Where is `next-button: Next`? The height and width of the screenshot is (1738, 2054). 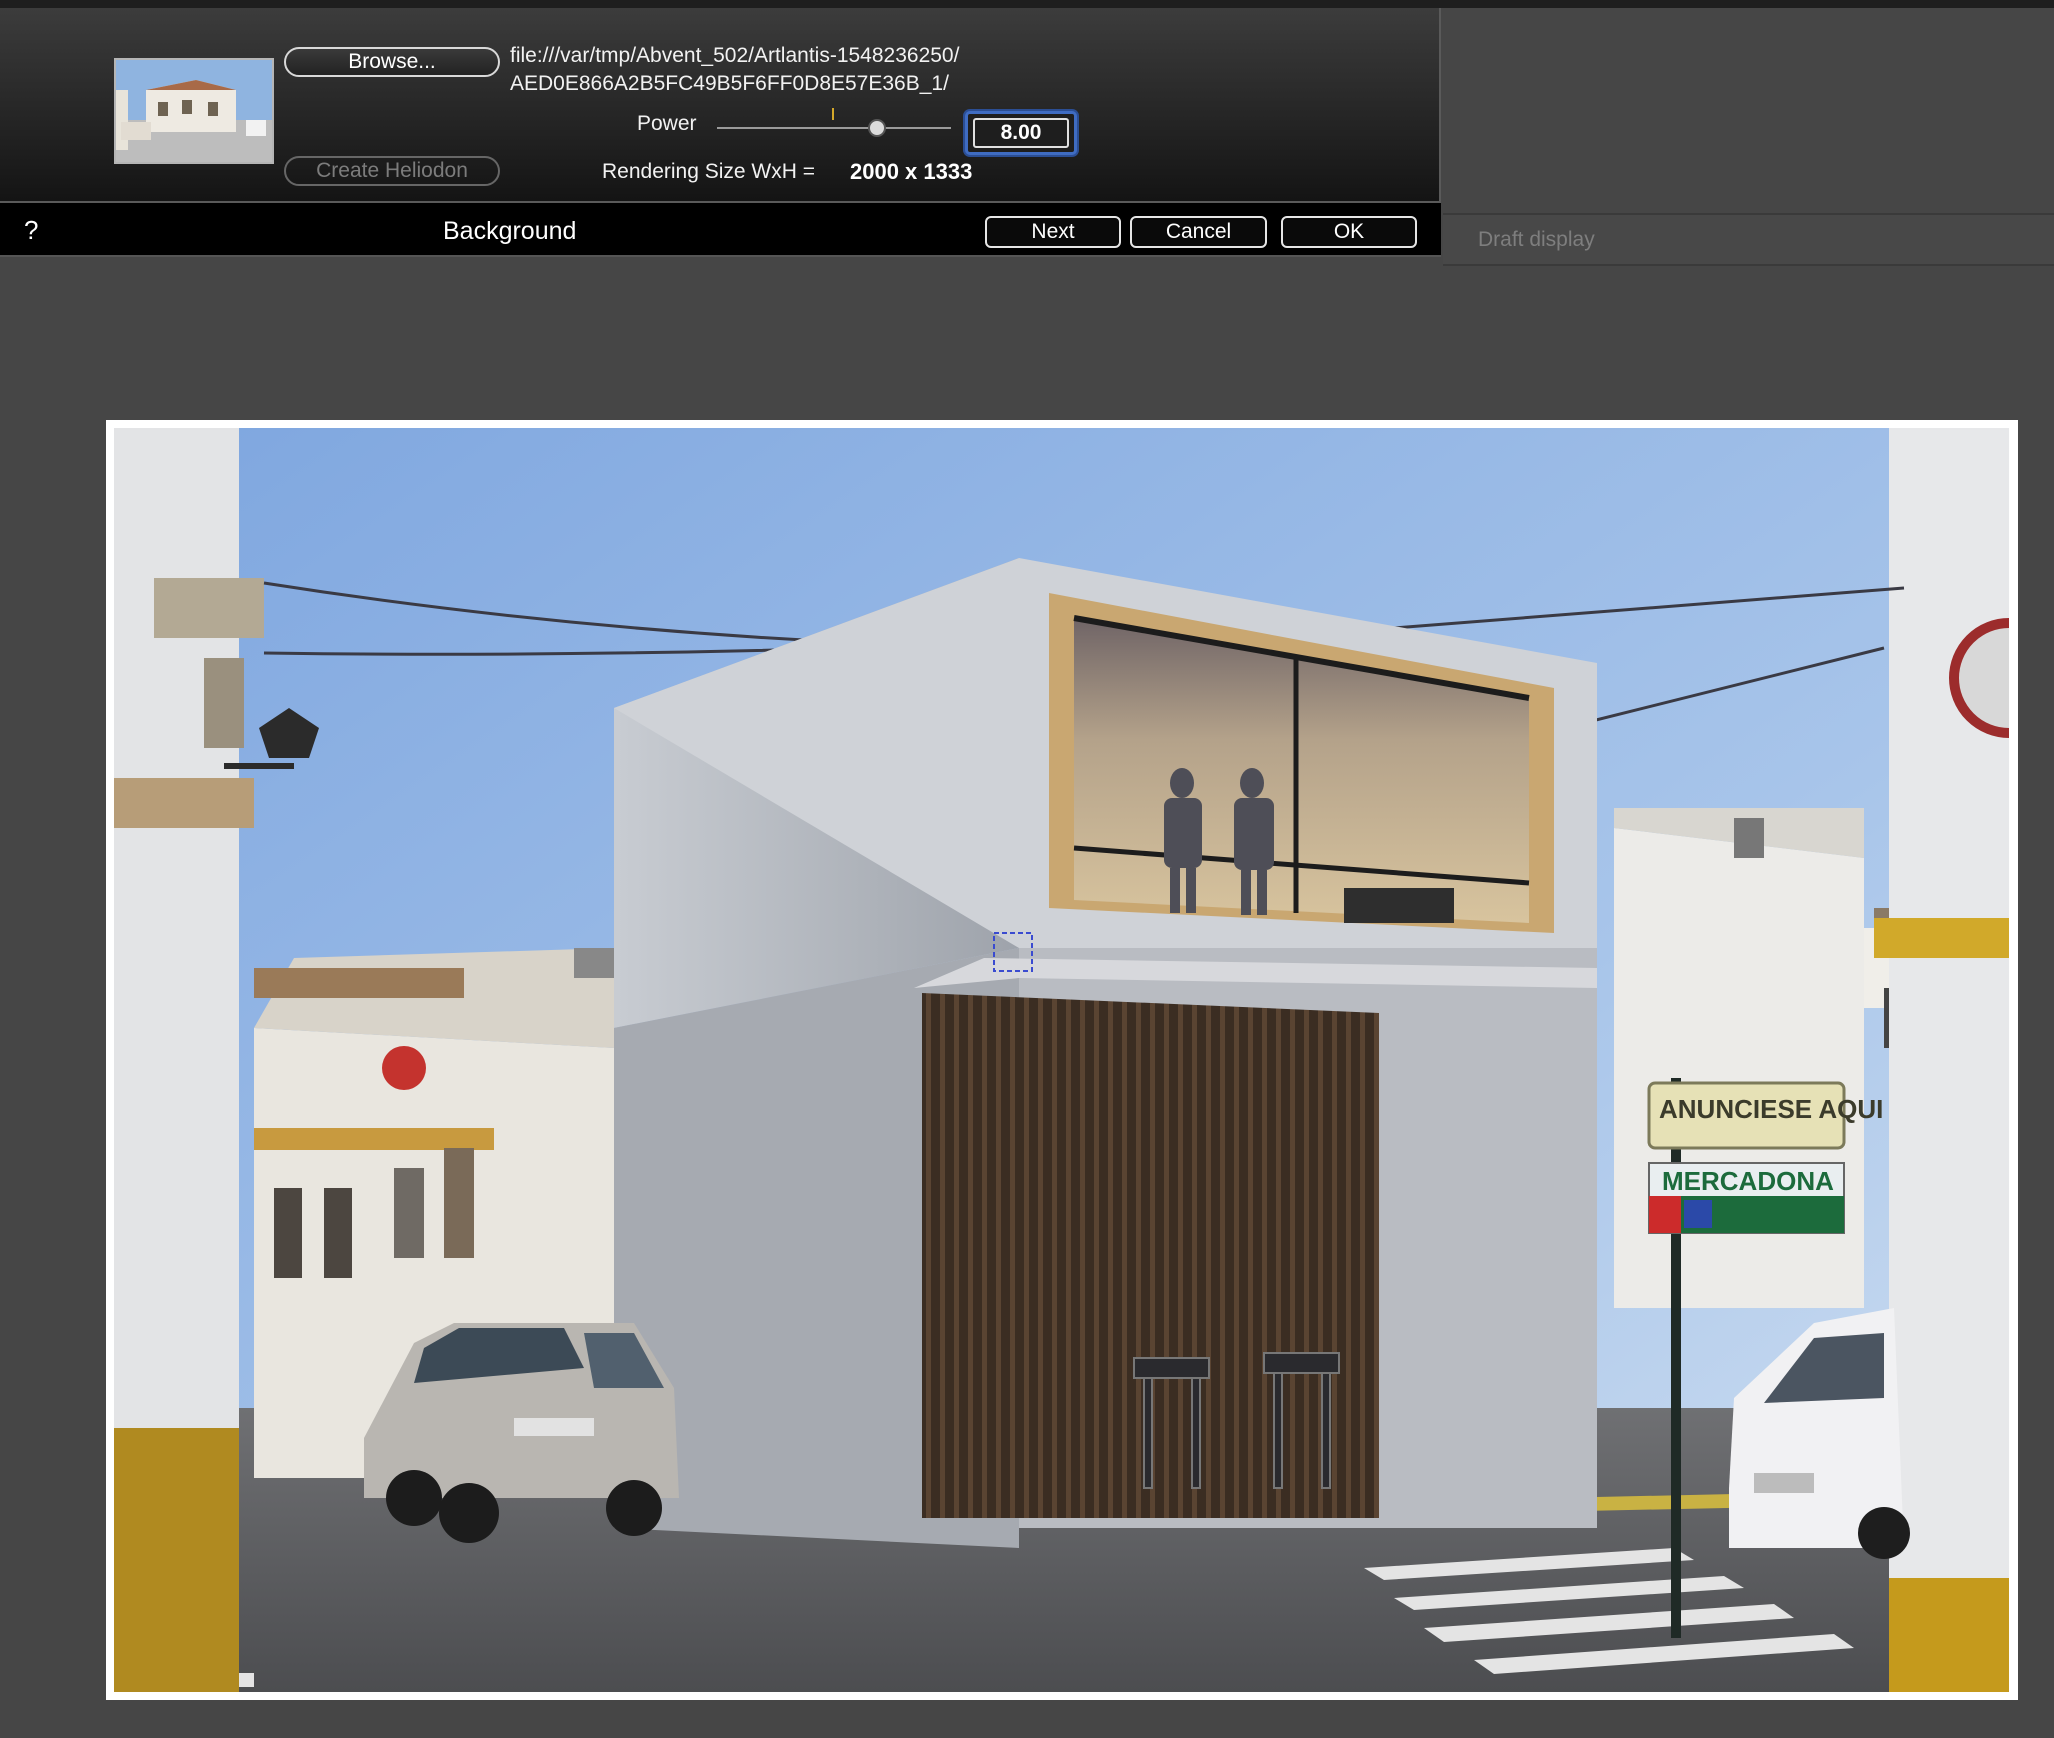
next-button: Next is located at coordinates (1053, 232).